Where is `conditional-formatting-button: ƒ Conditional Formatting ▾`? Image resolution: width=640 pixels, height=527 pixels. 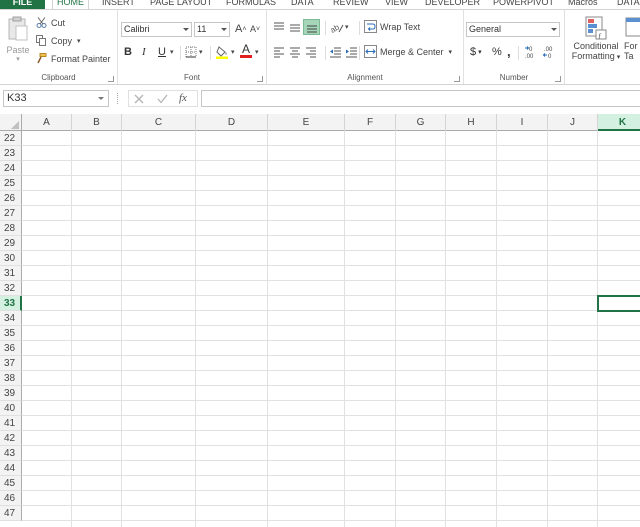 conditional-formatting-button: ƒ Conditional Formatting ▾ is located at coordinates (596, 38).